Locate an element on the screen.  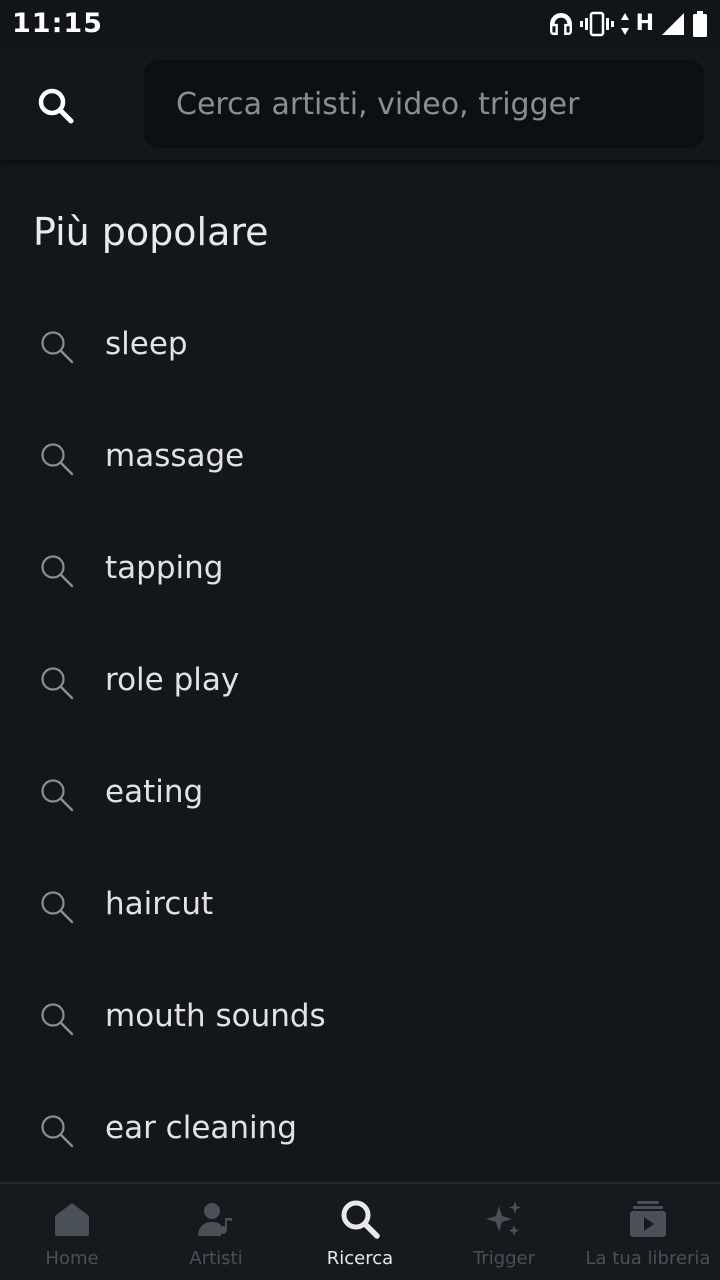
list-item: haircut is located at coordinates (360, 906).